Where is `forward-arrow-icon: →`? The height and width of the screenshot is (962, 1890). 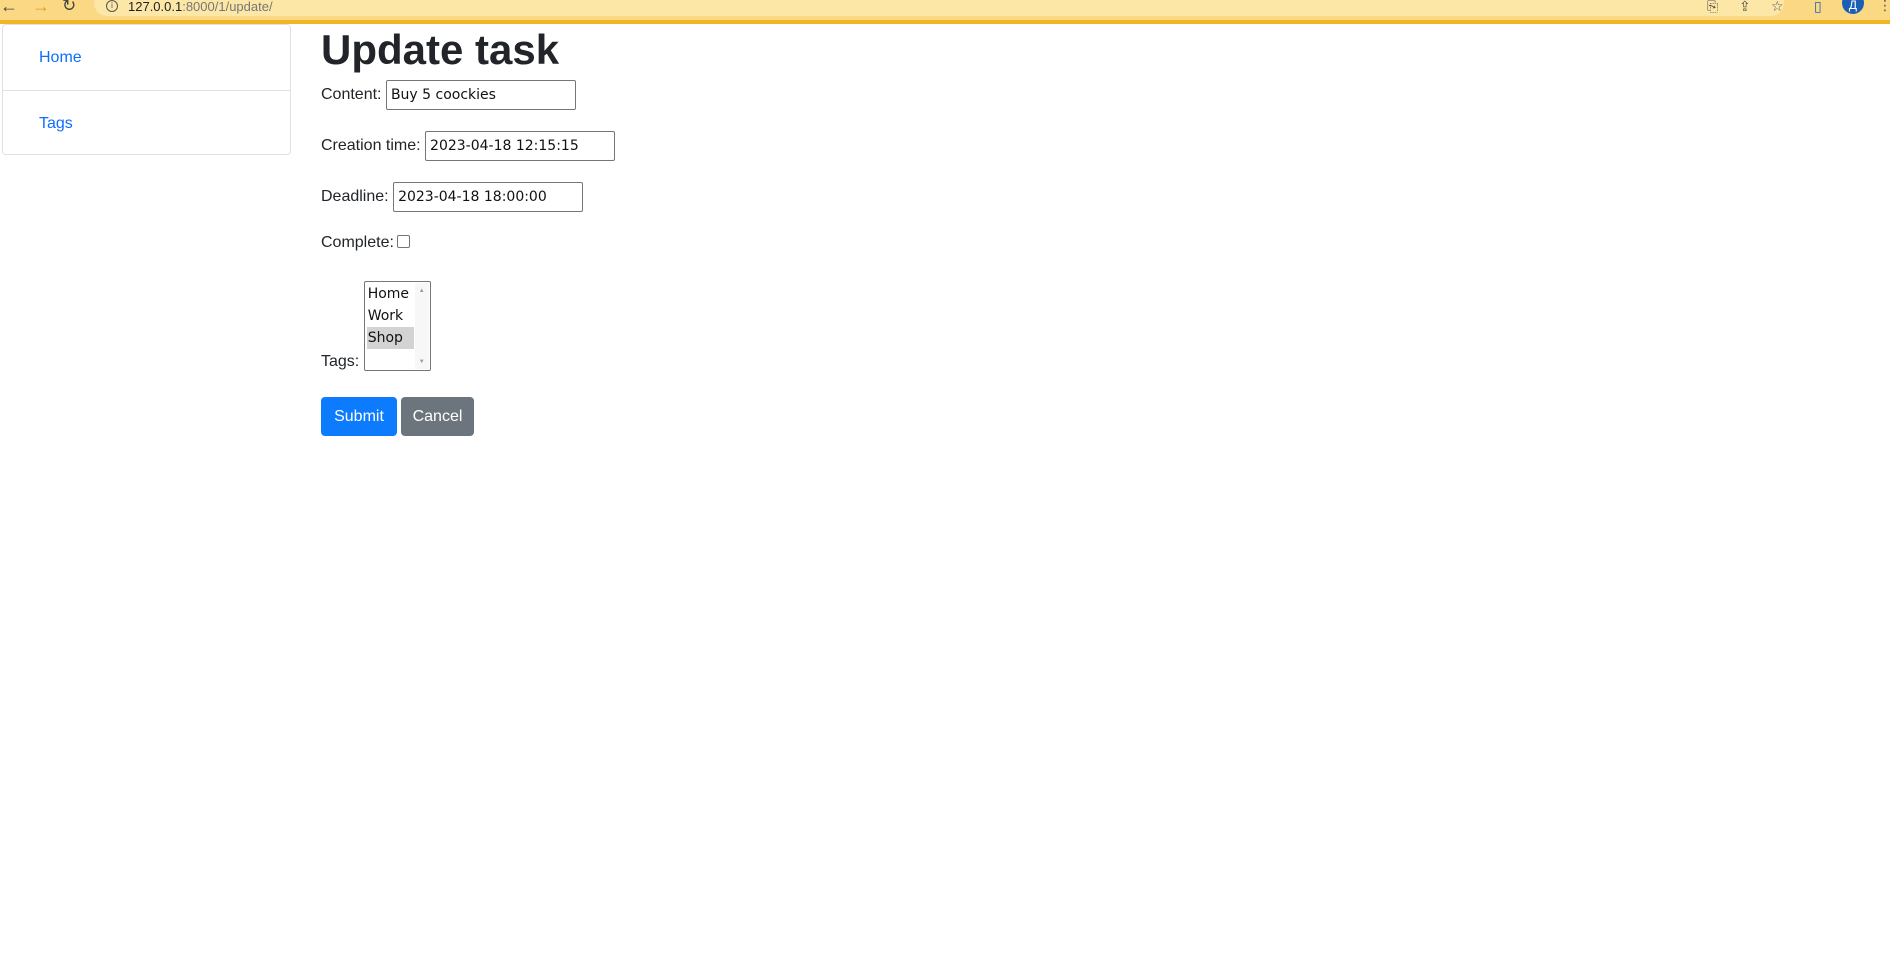
forward-arrow-icon: → is located at coordinates (41, 7).